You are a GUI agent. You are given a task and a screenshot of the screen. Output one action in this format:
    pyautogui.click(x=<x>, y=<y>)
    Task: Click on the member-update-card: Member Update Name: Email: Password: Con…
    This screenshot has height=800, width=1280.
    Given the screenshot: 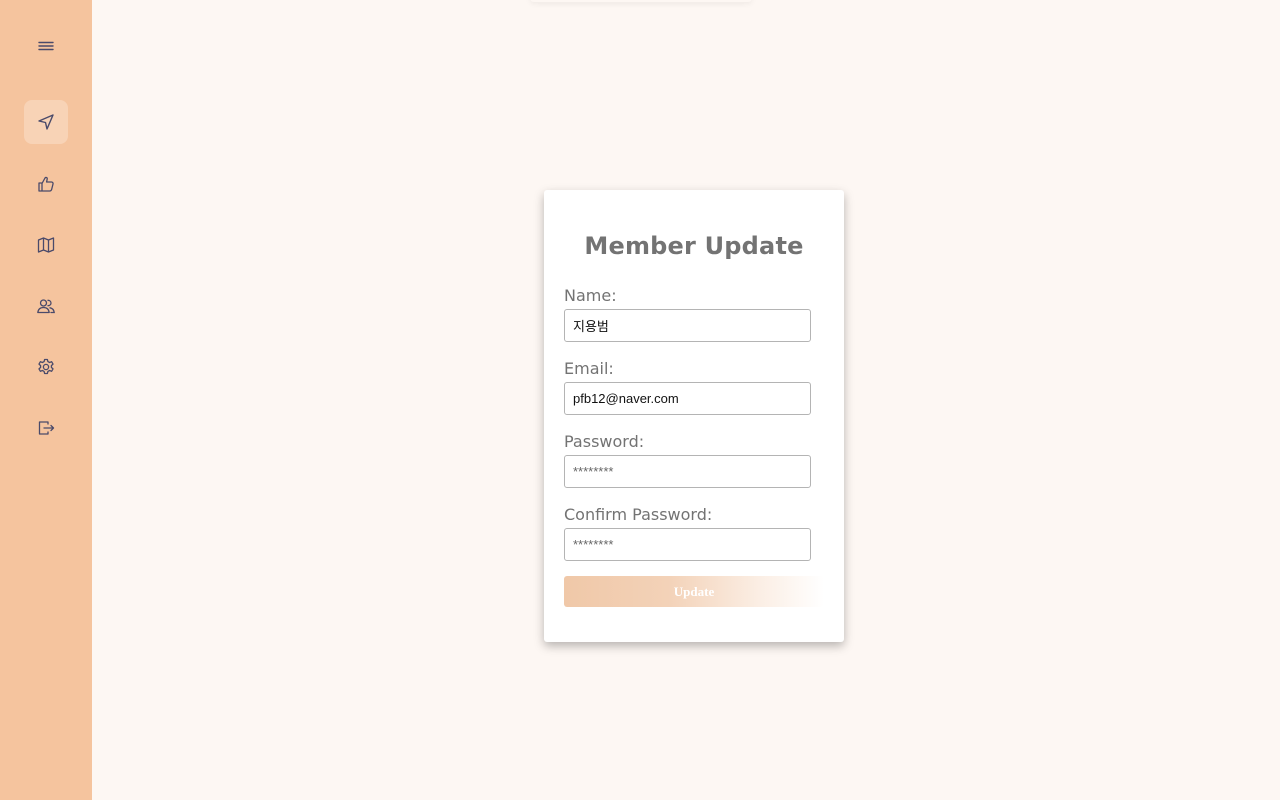 What is the action you would take?
    pyautogui.click(x=694, y=416)
    